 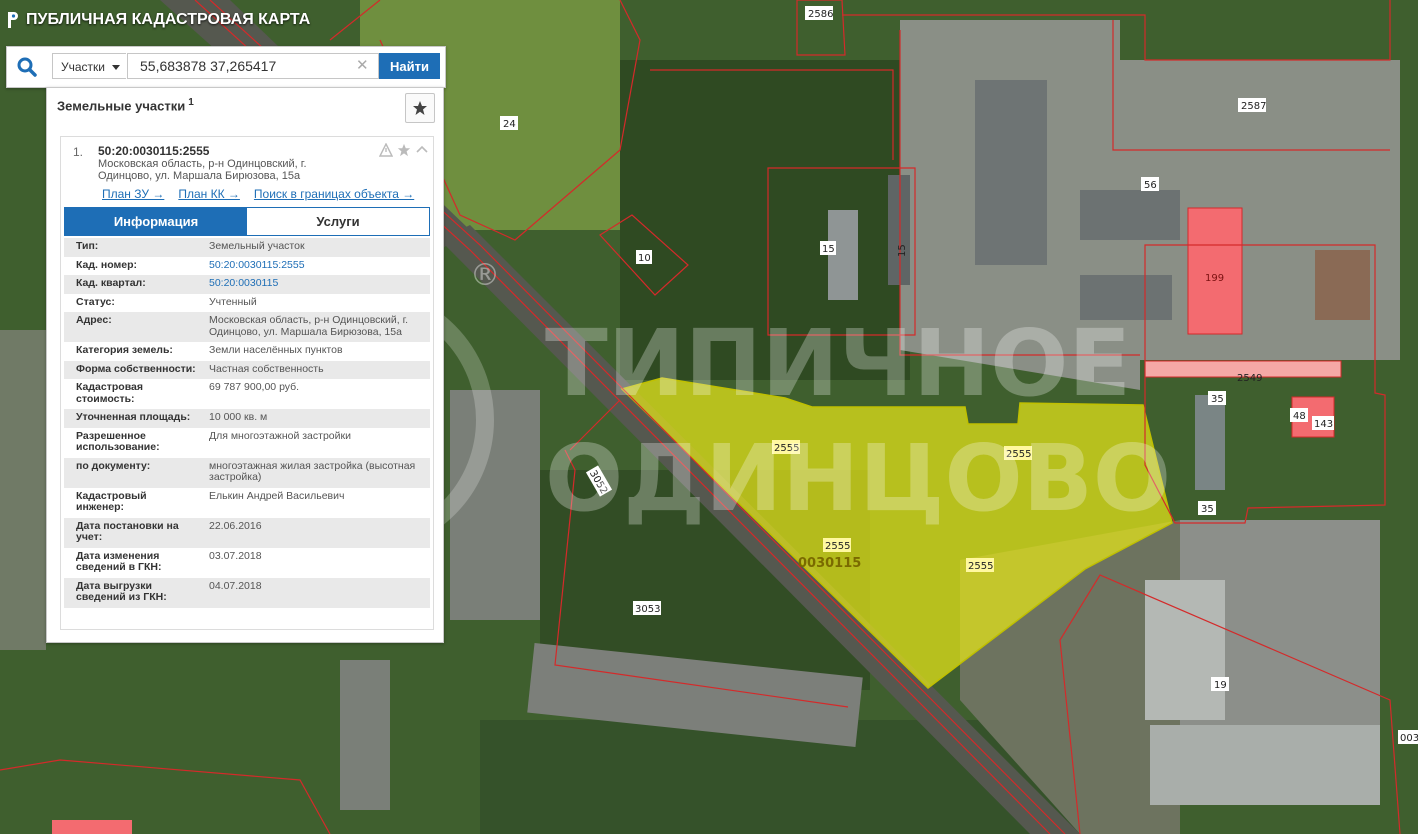 I want to click on find-button: Найти, so click(x=409, y=66).